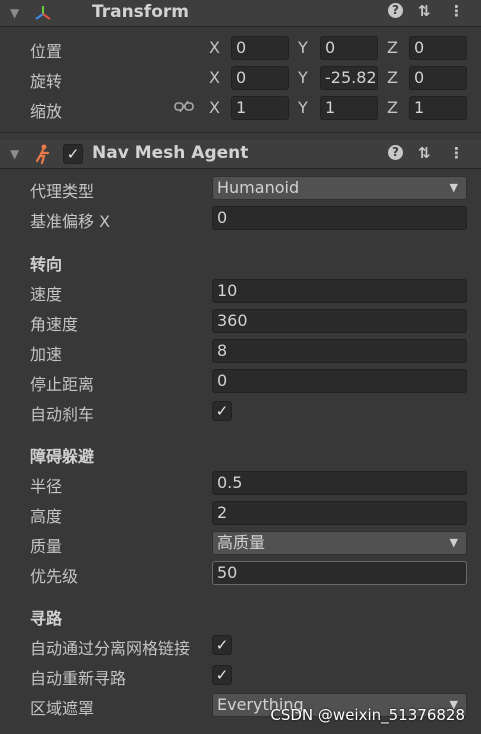 Image resolution: width=481 pixels, height=734 pixels. I want to click on position-x-field: 0, so click(260, 48).